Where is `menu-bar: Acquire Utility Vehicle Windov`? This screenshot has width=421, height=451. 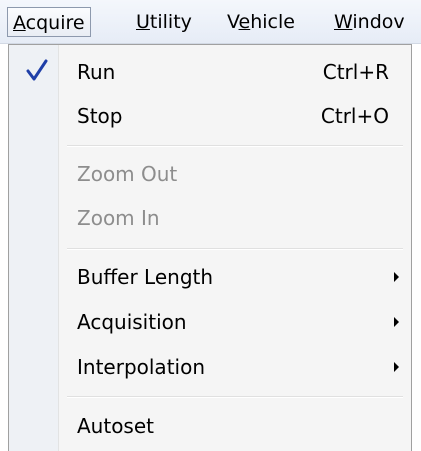
menu-bar: Acquire Utility Vehicle Windov is located at coordinates (210, 22).